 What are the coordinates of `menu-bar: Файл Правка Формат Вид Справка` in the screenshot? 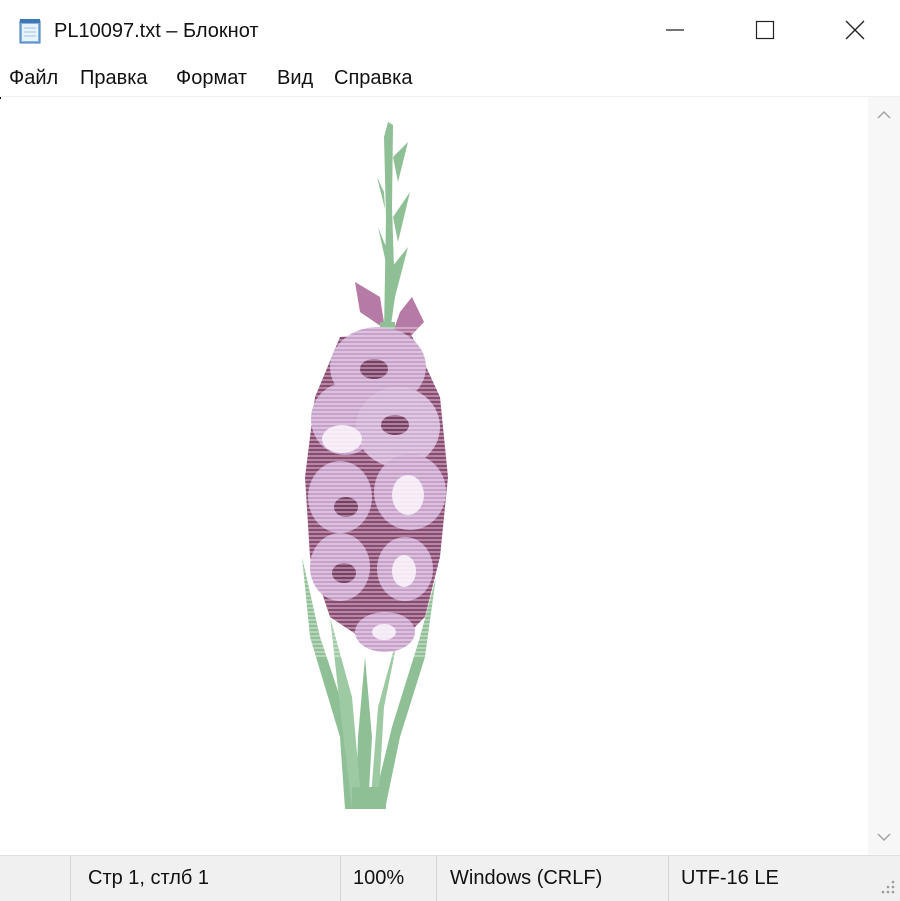 It's located at (450, 78).